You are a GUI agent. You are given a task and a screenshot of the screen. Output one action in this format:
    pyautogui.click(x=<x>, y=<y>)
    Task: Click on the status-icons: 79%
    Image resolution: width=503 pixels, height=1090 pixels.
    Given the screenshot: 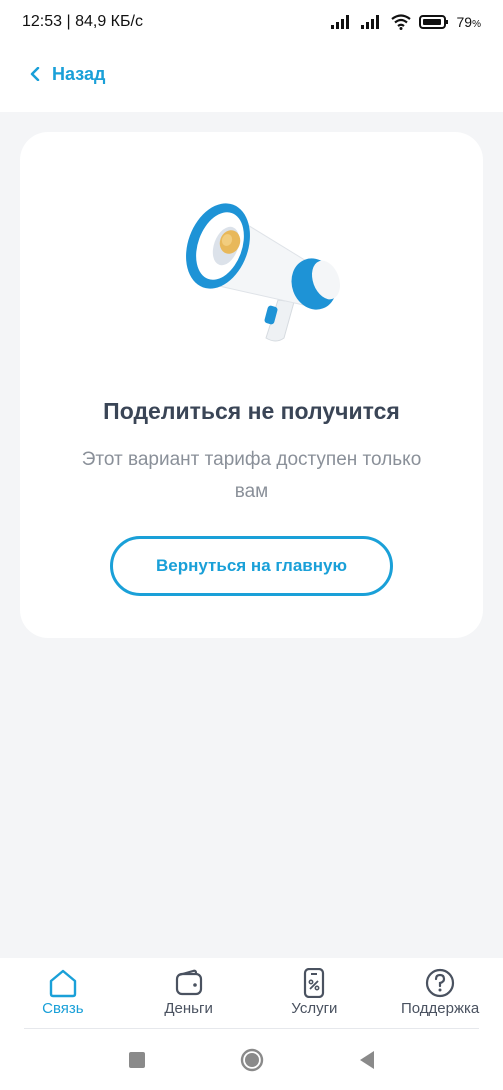 What is the action you would take?
    pyautogui.click(x=405, y=22)
    